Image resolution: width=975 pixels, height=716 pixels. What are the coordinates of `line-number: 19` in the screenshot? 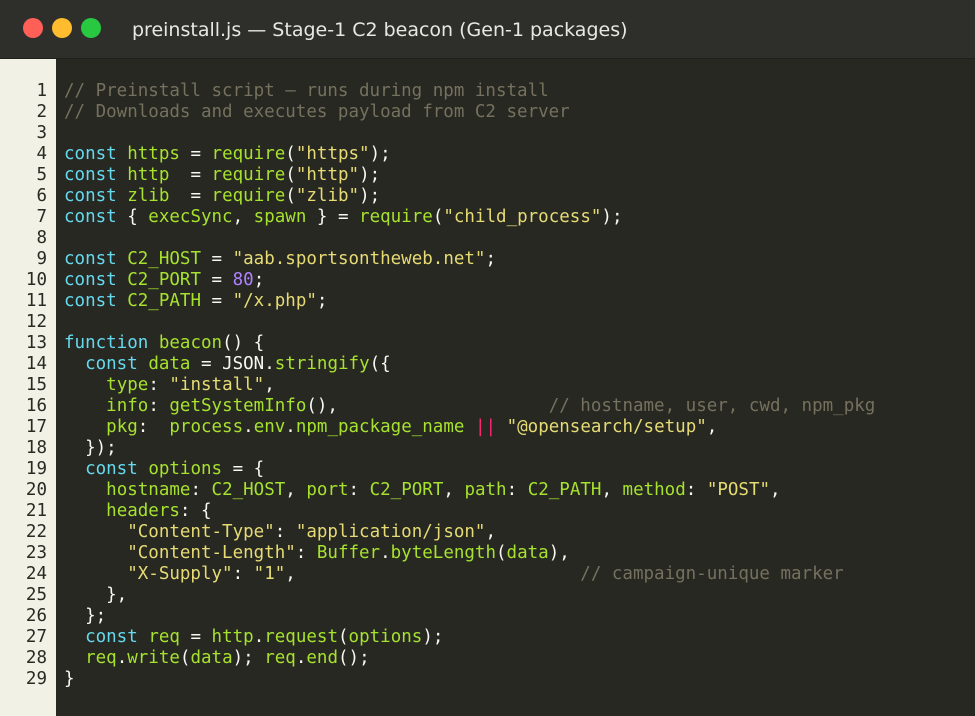 It's located at (36, 469).